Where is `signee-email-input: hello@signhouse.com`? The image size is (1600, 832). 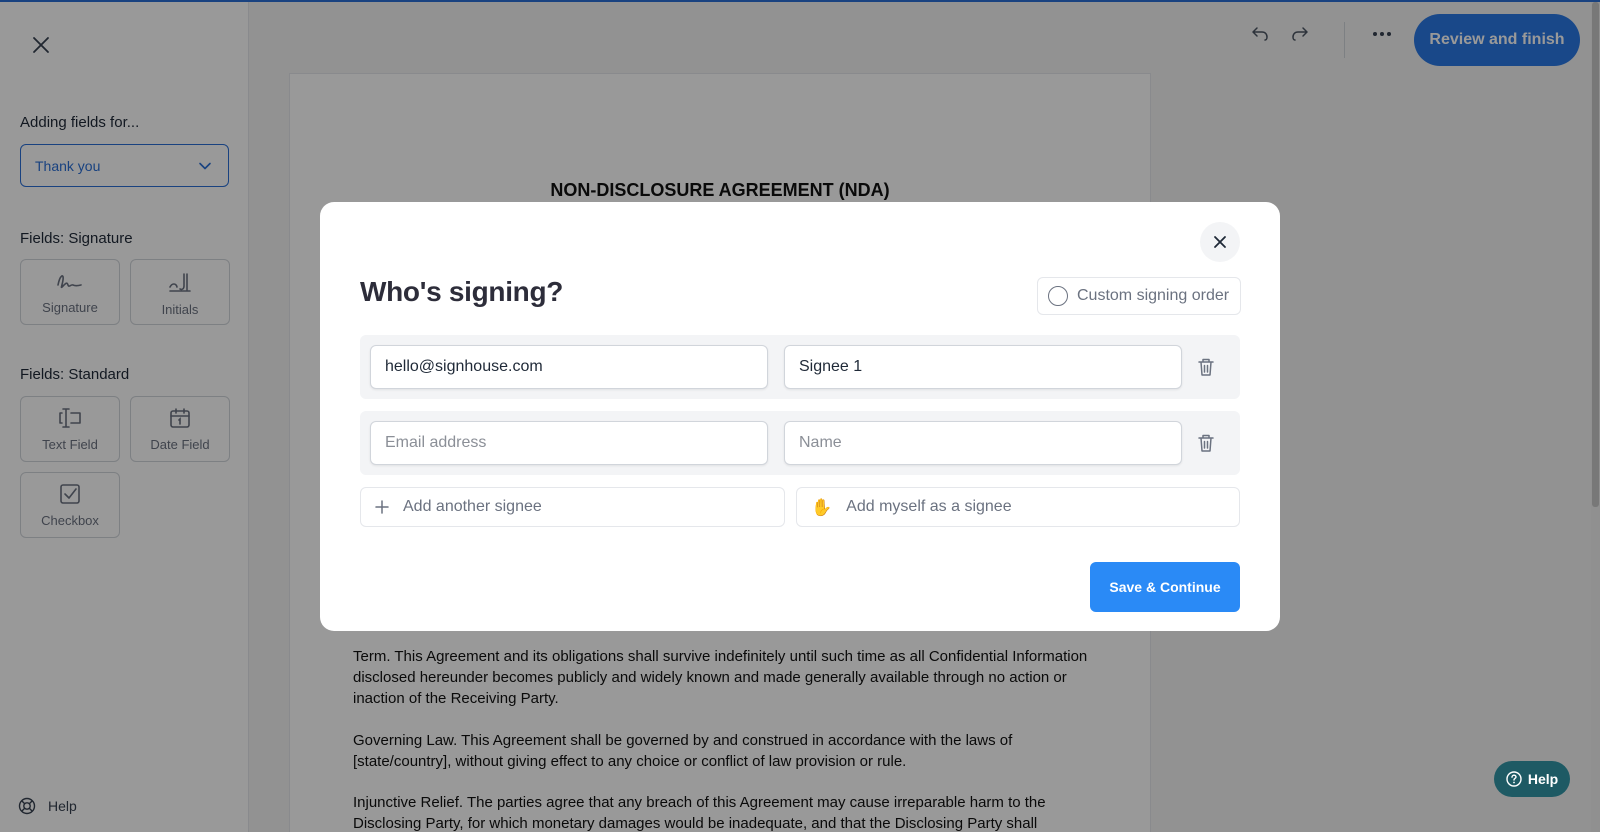 signee-email-input: hello@signhouse.com is located at coordinates (569, 367).